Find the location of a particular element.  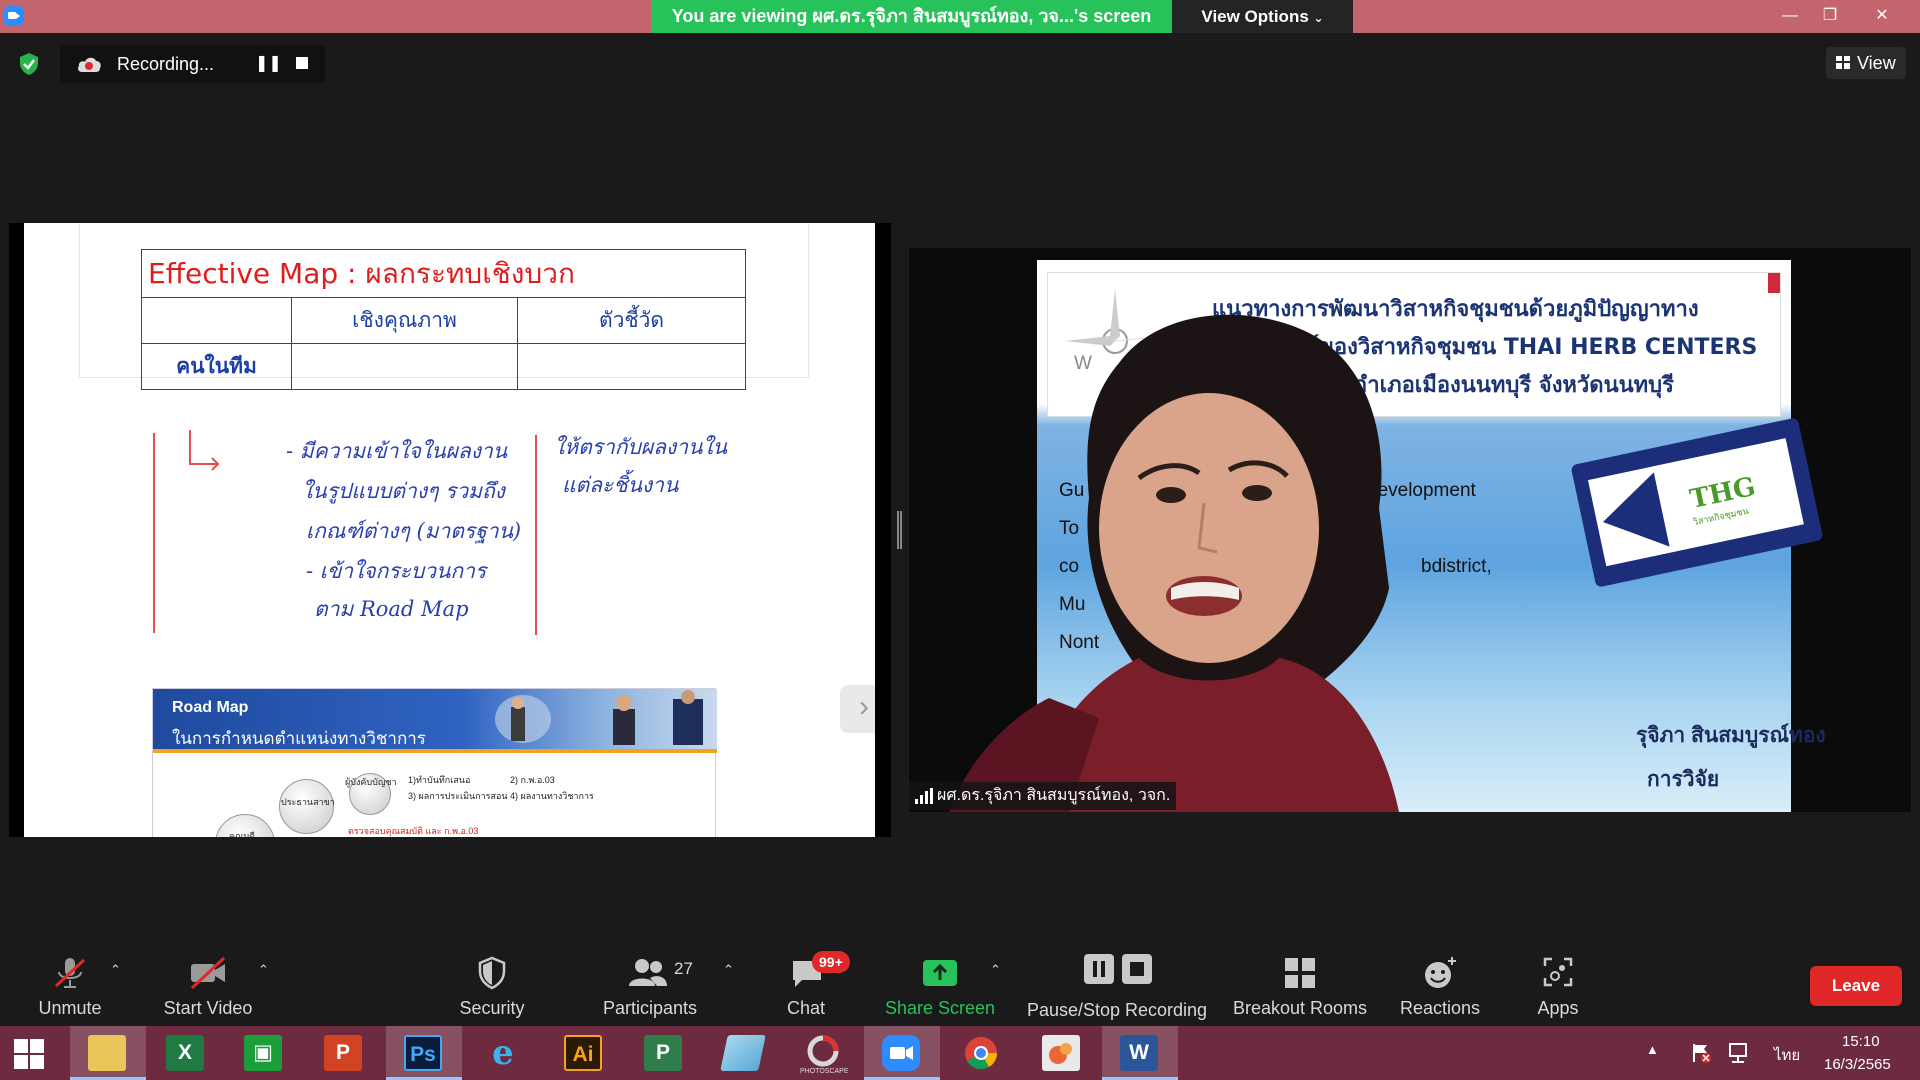

clock-time: 15:10 is located at coordinates (1861, 1041).